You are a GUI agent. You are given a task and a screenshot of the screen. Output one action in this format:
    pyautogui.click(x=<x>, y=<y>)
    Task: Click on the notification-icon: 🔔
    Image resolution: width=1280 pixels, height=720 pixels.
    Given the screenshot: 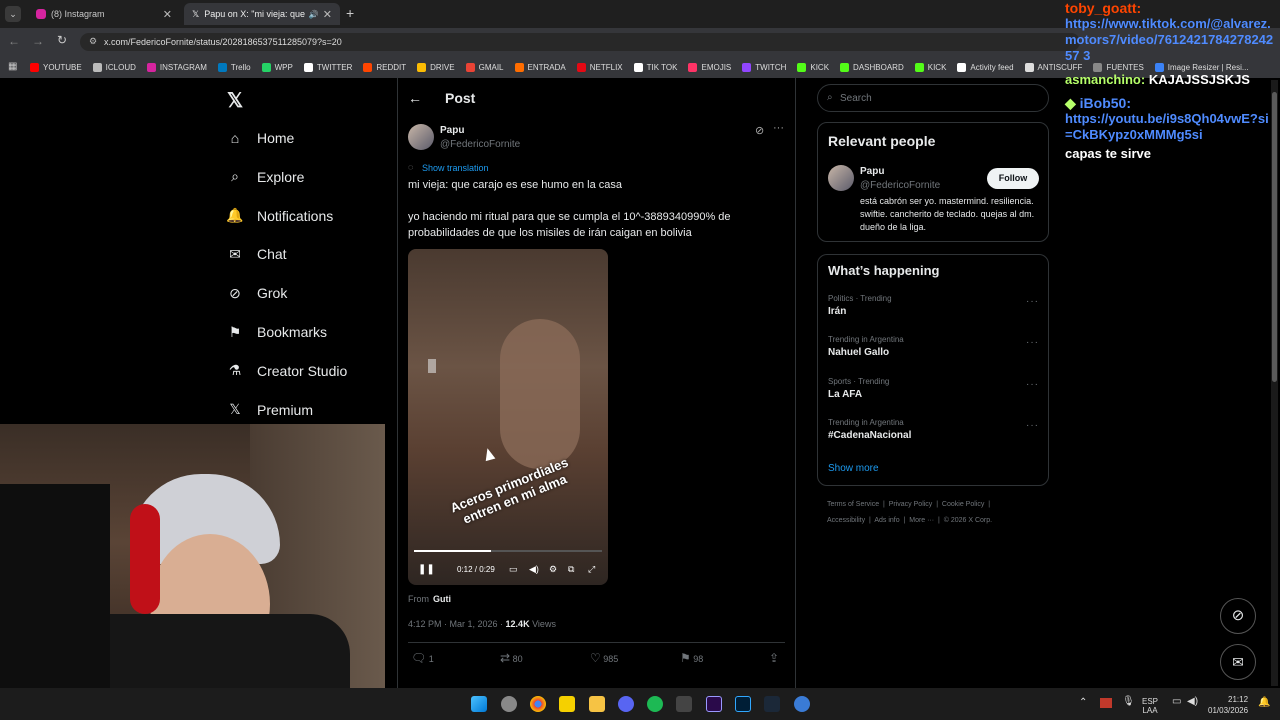 What is the action you would take?
    pyautogui.click(x=1264, y=702)
    